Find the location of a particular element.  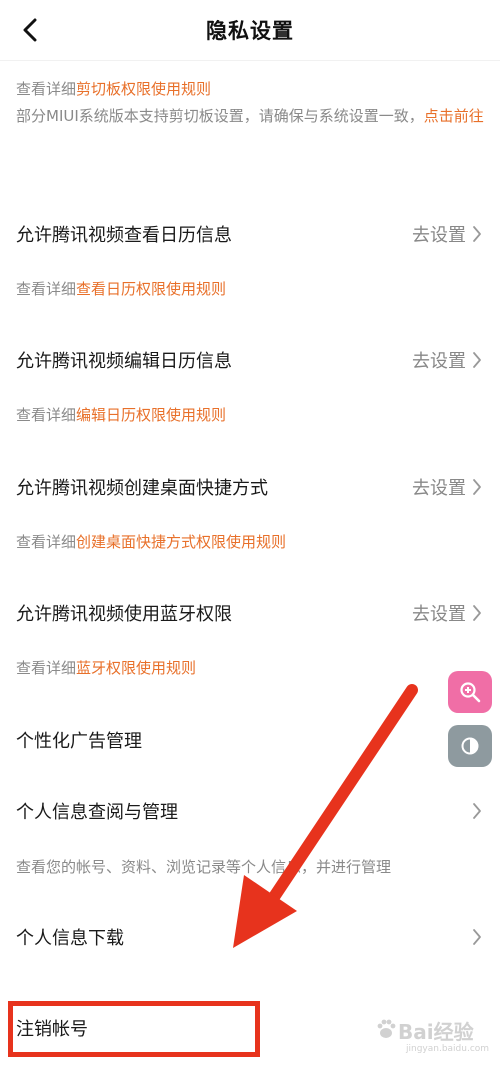

paw-icon is located at coordinates (386, 1028).